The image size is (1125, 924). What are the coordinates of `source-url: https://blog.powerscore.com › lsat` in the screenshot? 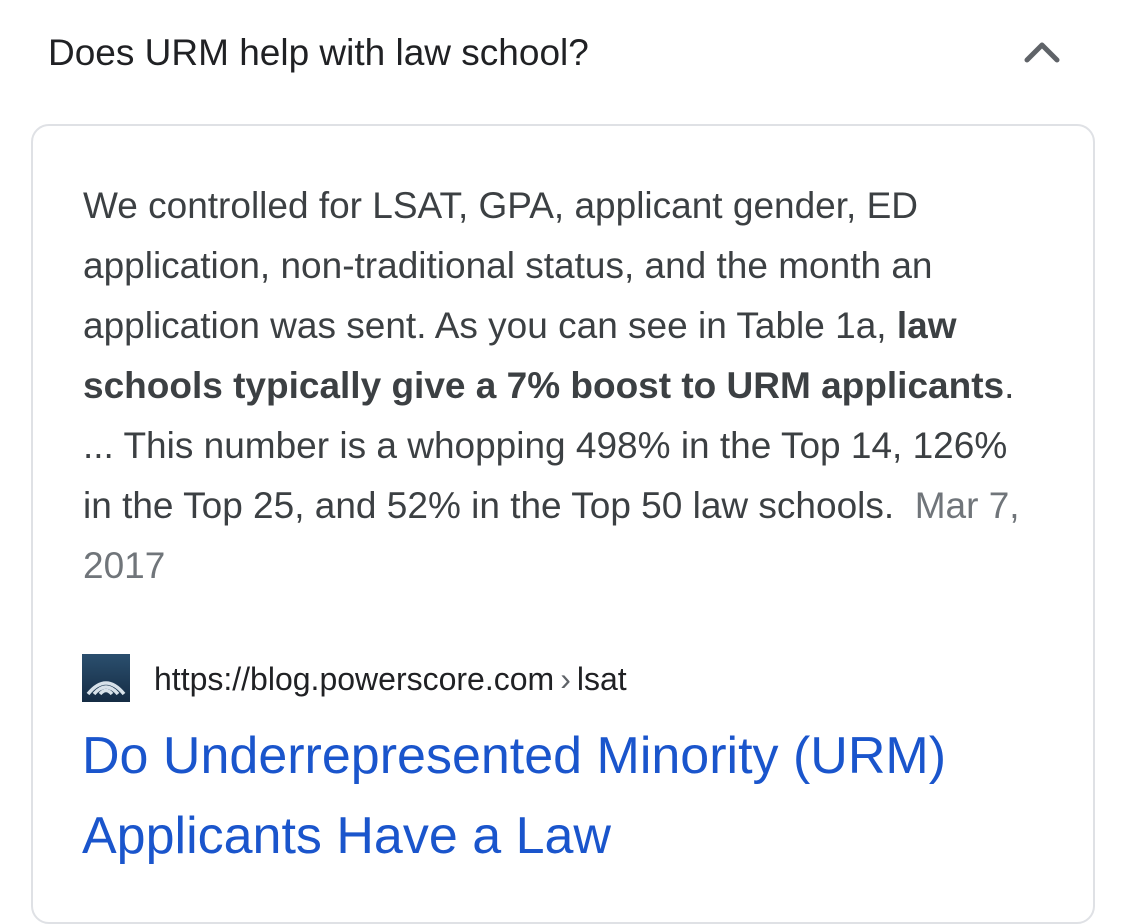 It's located at (390, 679).